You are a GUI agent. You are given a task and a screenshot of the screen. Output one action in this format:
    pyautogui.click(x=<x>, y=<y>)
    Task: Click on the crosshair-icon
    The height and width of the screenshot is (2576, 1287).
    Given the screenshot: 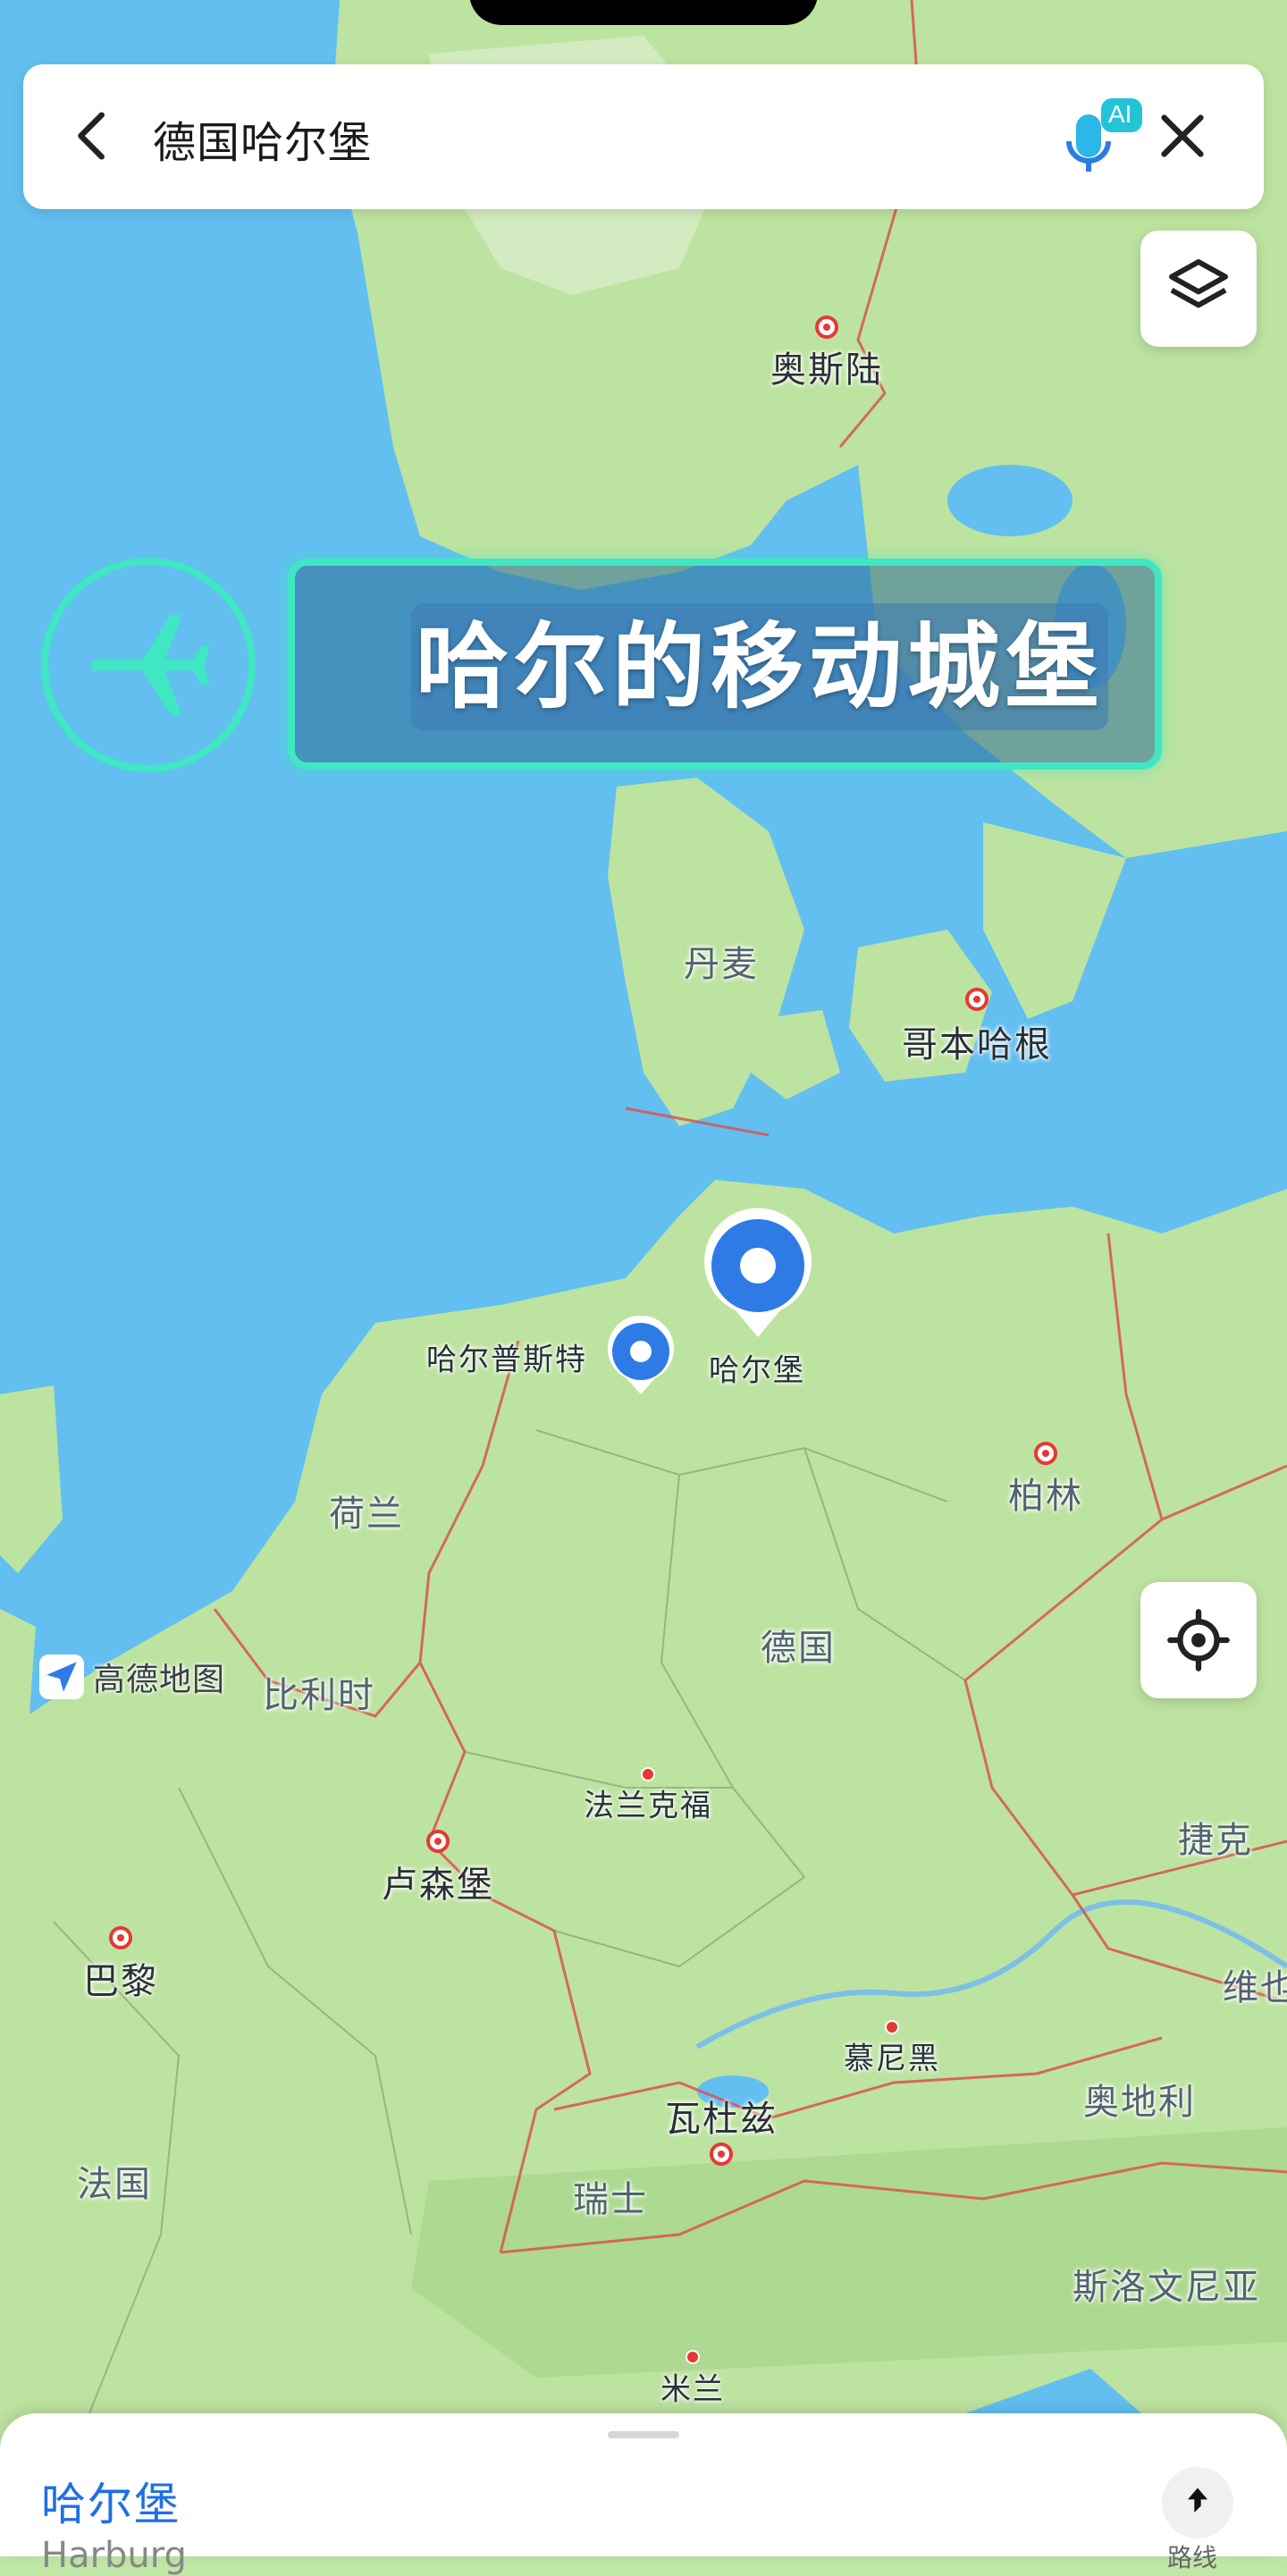 What is the action you would take?
    pyautogui.click(x=1198, y=1640)
    